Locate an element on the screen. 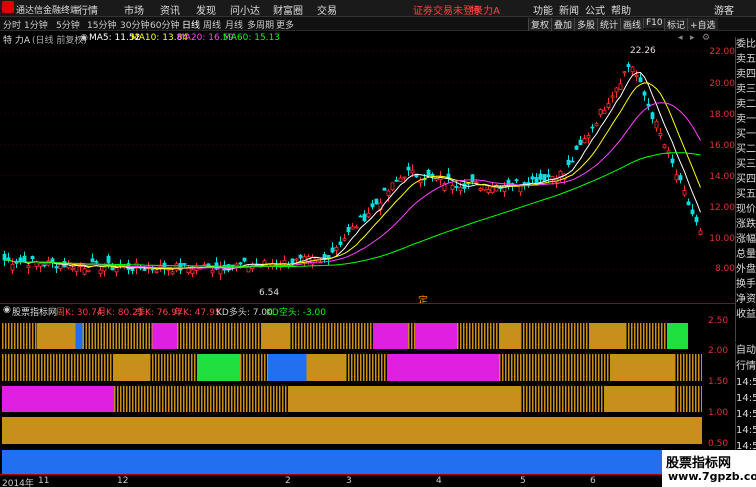 Image resolution: width=756 pixels, height=487 pixels. tick-label: 行情 is located at coordinates (746, 367).